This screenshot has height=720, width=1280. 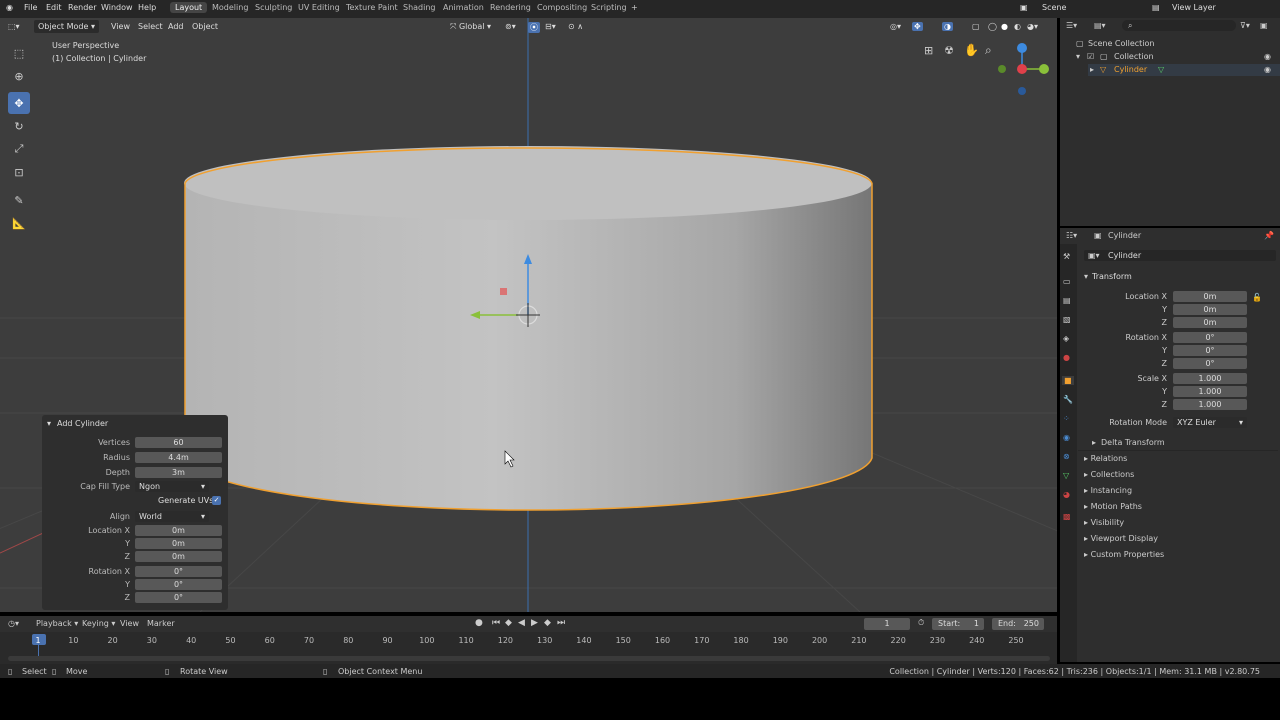 I want to click on snap-target-icon: ⊟▾, so click(x=550, y=26).